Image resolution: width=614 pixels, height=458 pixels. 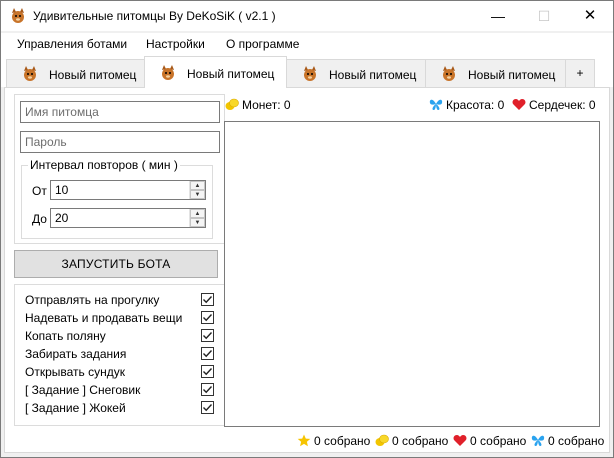 I want to click on menu-bot-management: Управления ботами, so click(x=72, y=44).